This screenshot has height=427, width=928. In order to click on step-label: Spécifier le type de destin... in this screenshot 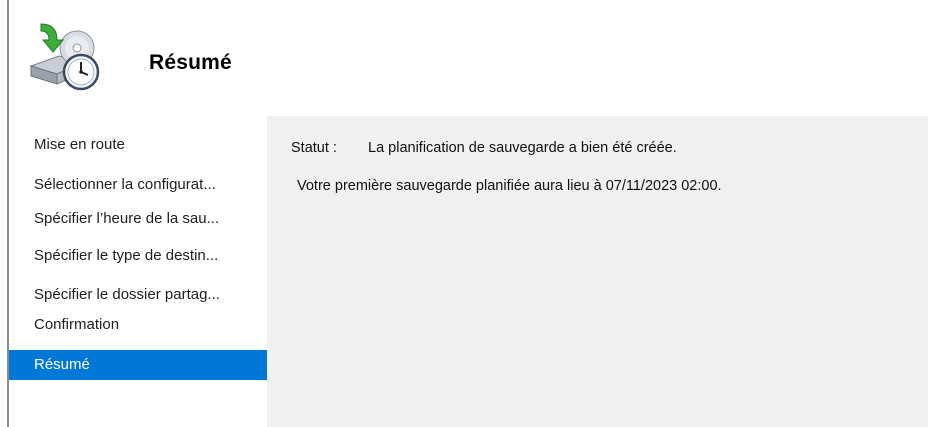, I will do `click(126, 255)`.